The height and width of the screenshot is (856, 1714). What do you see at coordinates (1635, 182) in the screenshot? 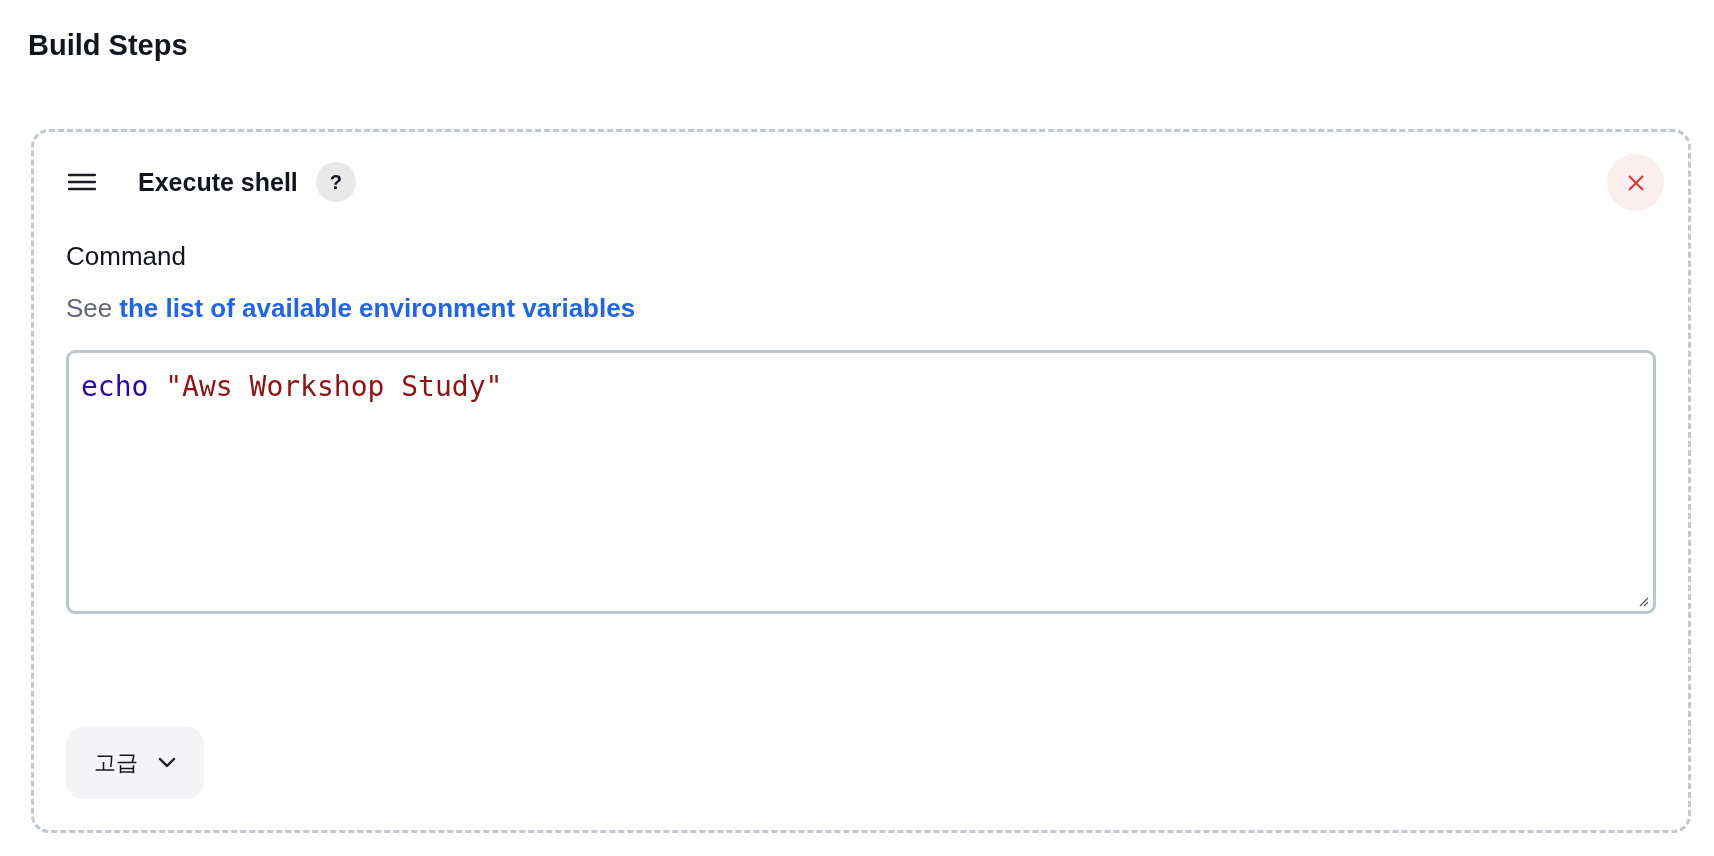
I see `close-icon` at bounding box center [1635, 182].